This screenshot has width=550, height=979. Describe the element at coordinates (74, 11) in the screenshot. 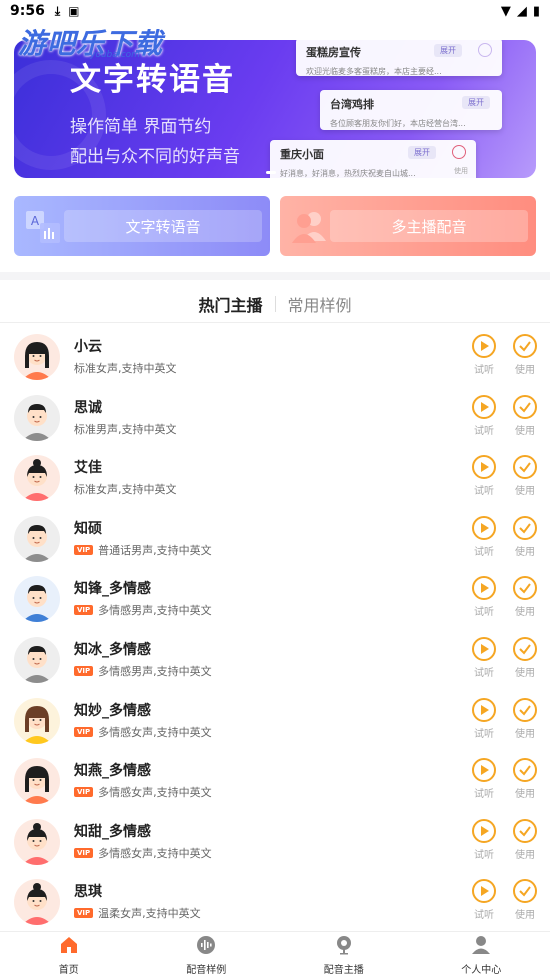

I see `notification-icon: ▣` at that location.